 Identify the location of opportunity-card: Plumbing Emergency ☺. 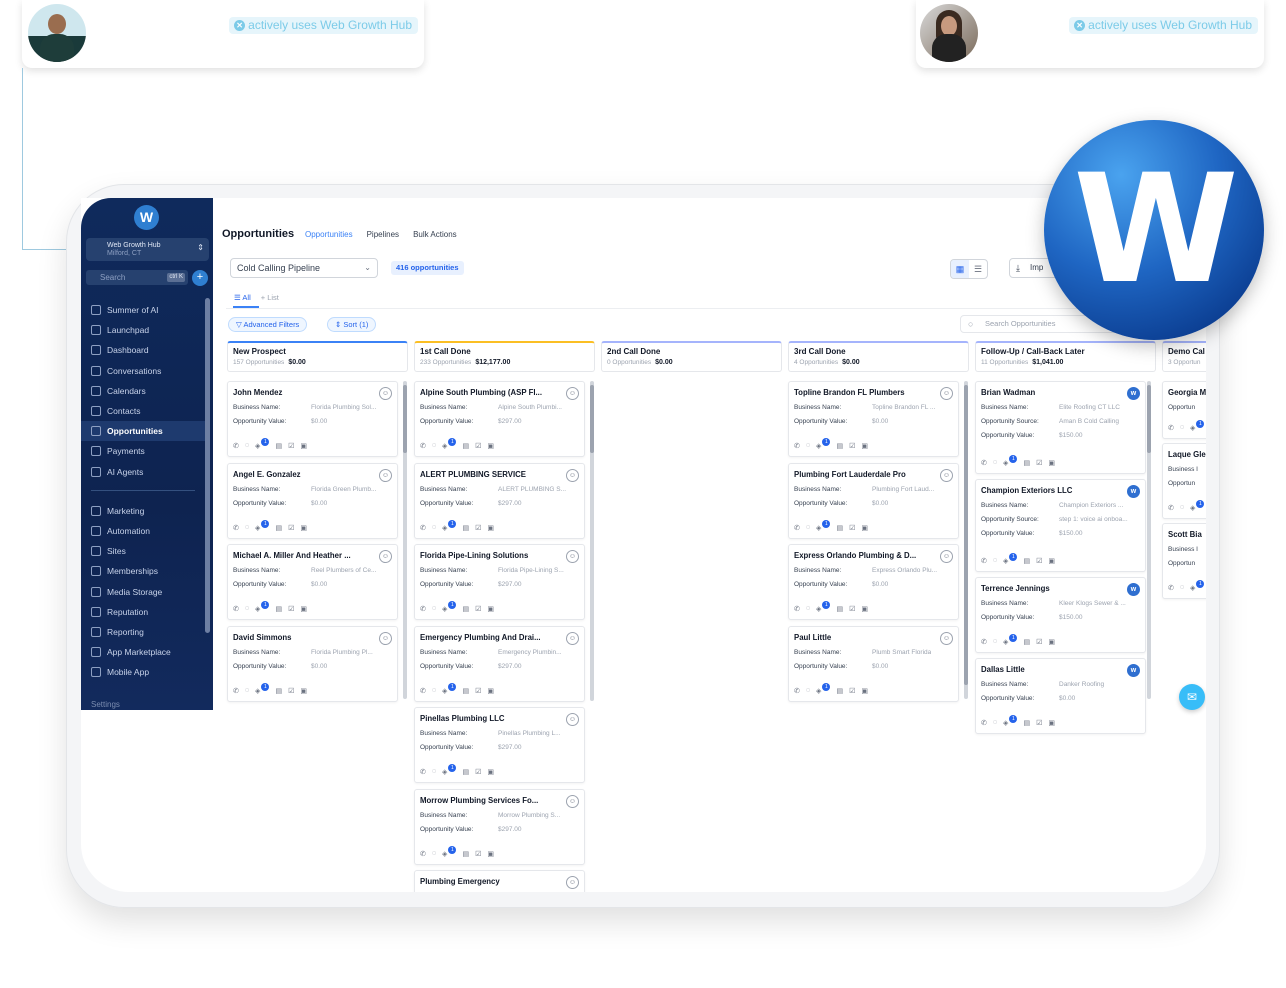
(499, 881).